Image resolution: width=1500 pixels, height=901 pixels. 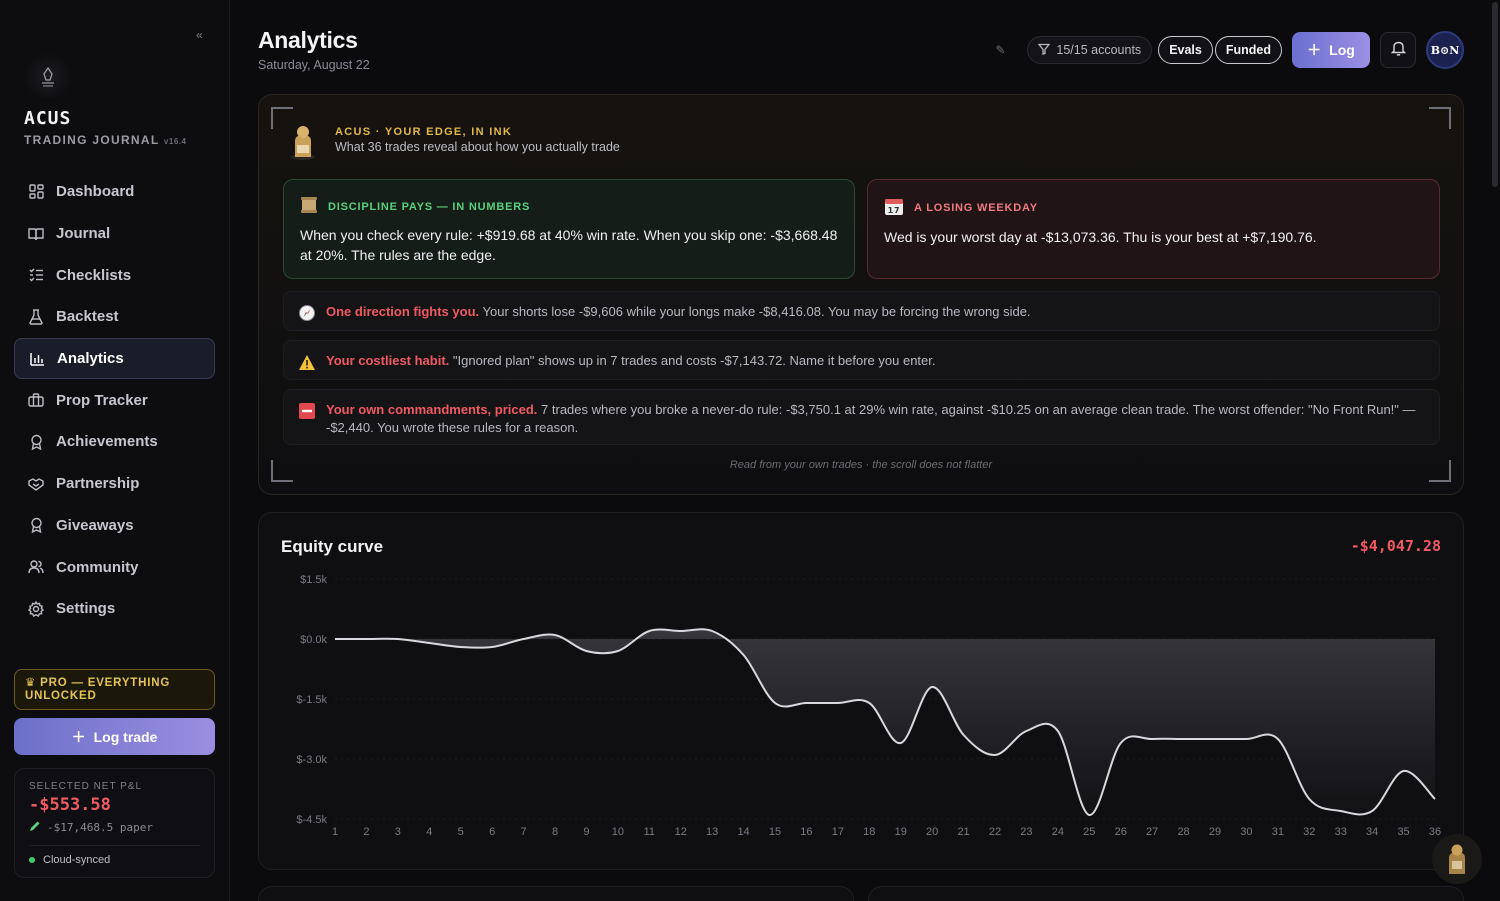 I want to click on x-tick-label: 25, so click(x=1089, y=832).